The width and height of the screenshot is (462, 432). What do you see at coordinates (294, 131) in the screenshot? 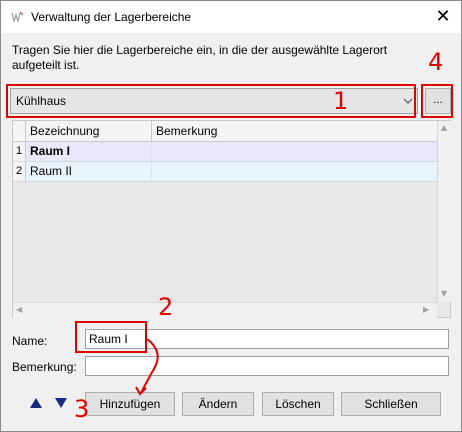
I see `column-header-bemerkung: Bemerkung` at bounding box center [294, 131].